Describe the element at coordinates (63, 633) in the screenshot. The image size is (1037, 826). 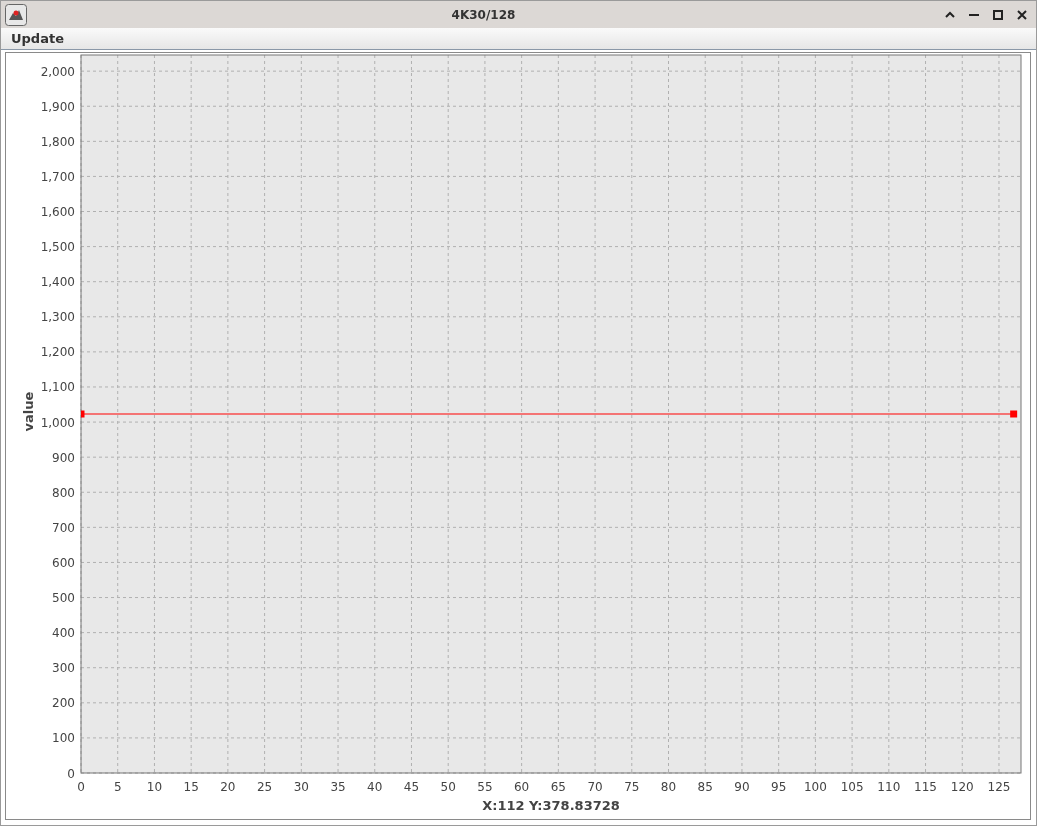
I see `y-tick-label: 400` at that location.